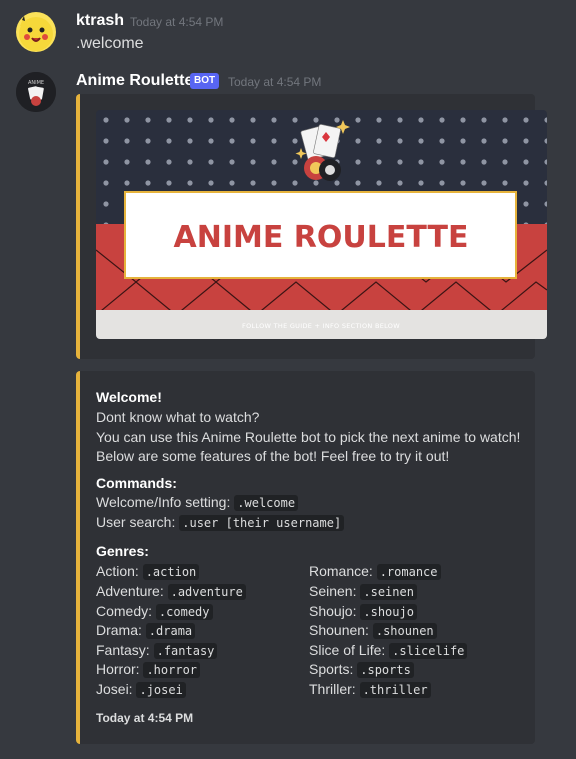  I want to click on genre-sports: Sports: .sports, so click(361, 670).